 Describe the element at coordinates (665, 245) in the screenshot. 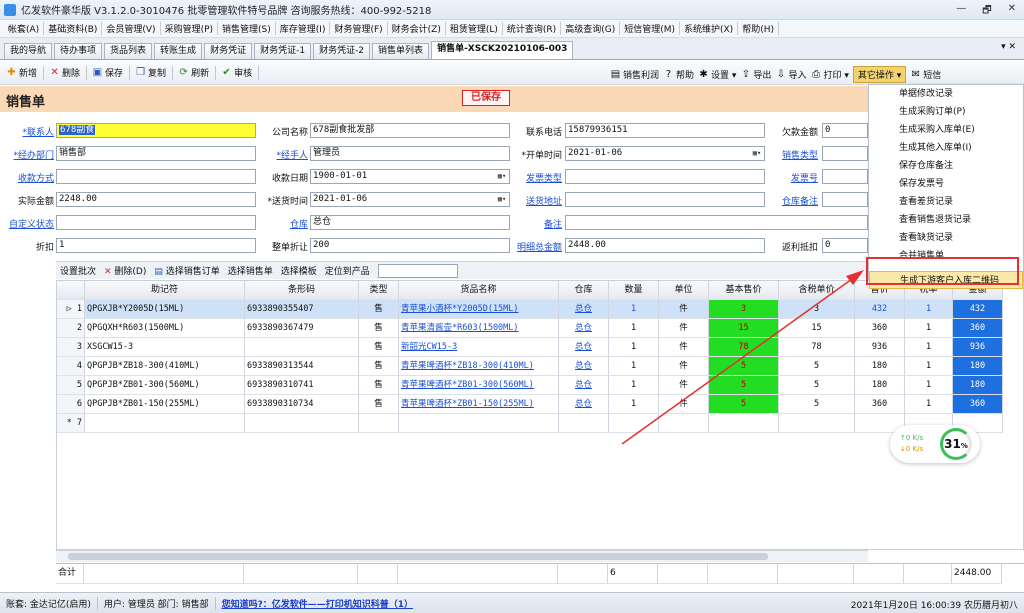

I see `detailtotal-field: 2448.00` at that location.